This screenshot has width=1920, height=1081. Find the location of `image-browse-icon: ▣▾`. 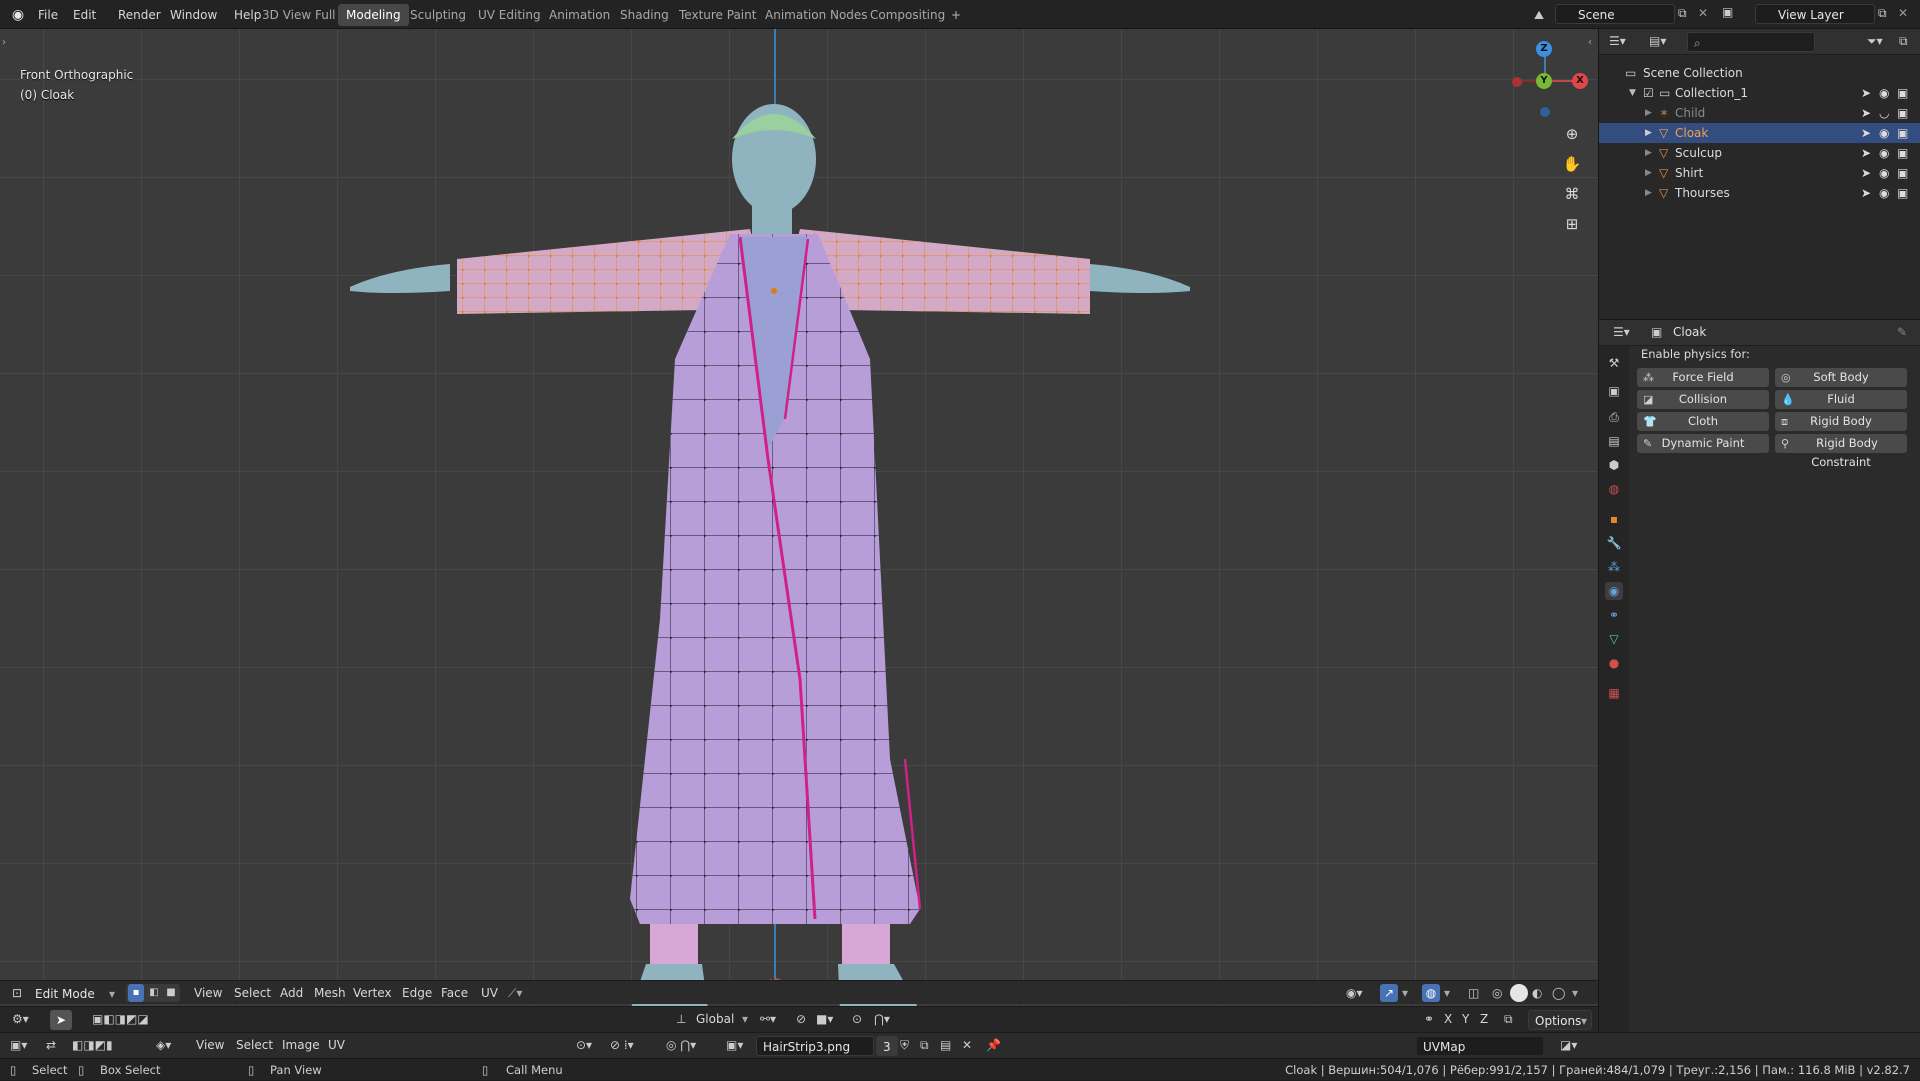

image-browse-icon: ▣▾ is located at coordinates (734, 1045).